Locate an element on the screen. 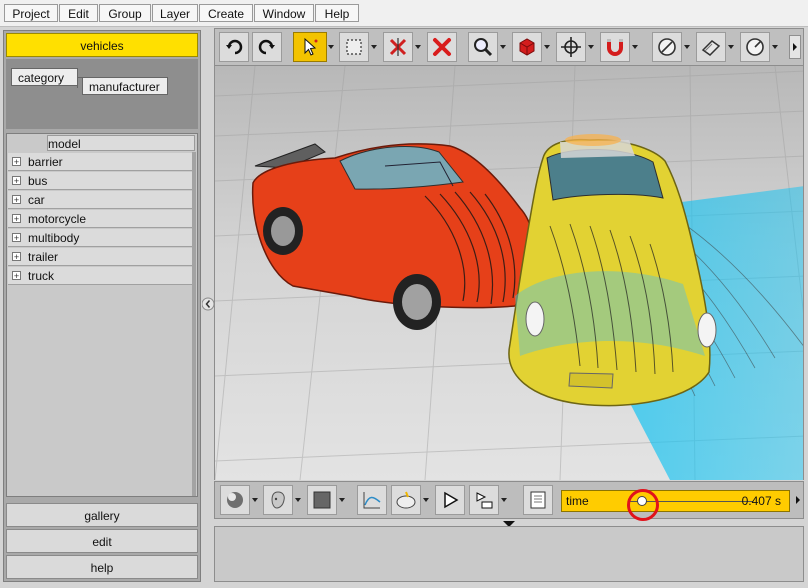  tab-edit: edit is located at coordinates (102, 541).